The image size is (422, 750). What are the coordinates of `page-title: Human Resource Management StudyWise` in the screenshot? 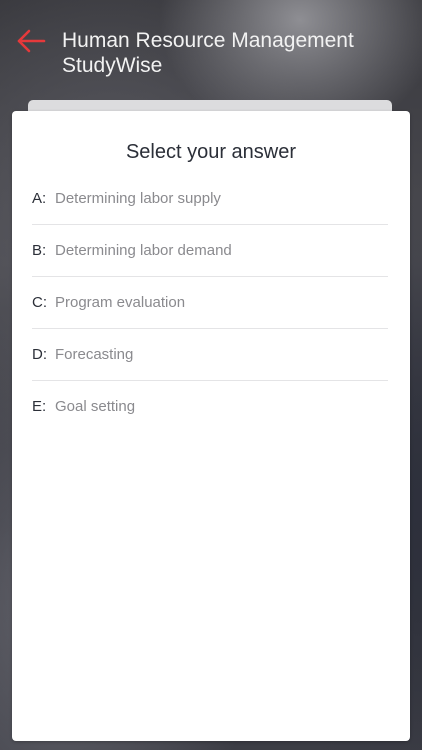 It's located at (208, 53).